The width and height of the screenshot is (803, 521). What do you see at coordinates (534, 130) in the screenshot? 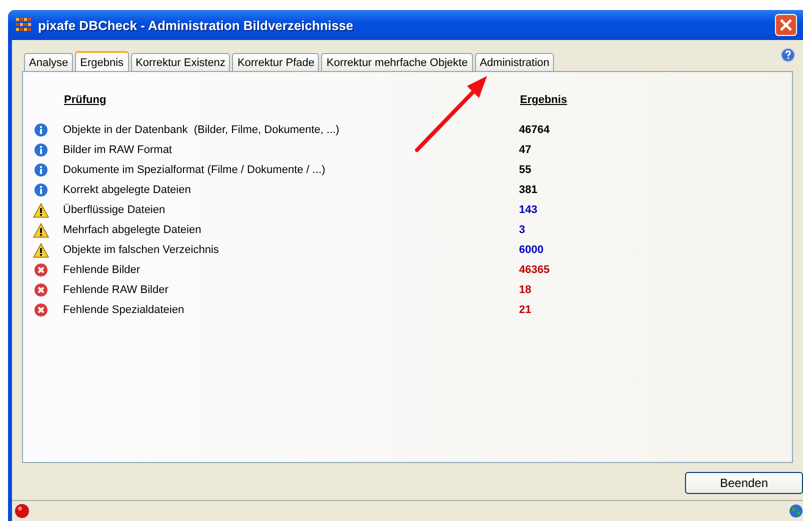
I see `result-value: 46764` at bounding box center [534, 130].